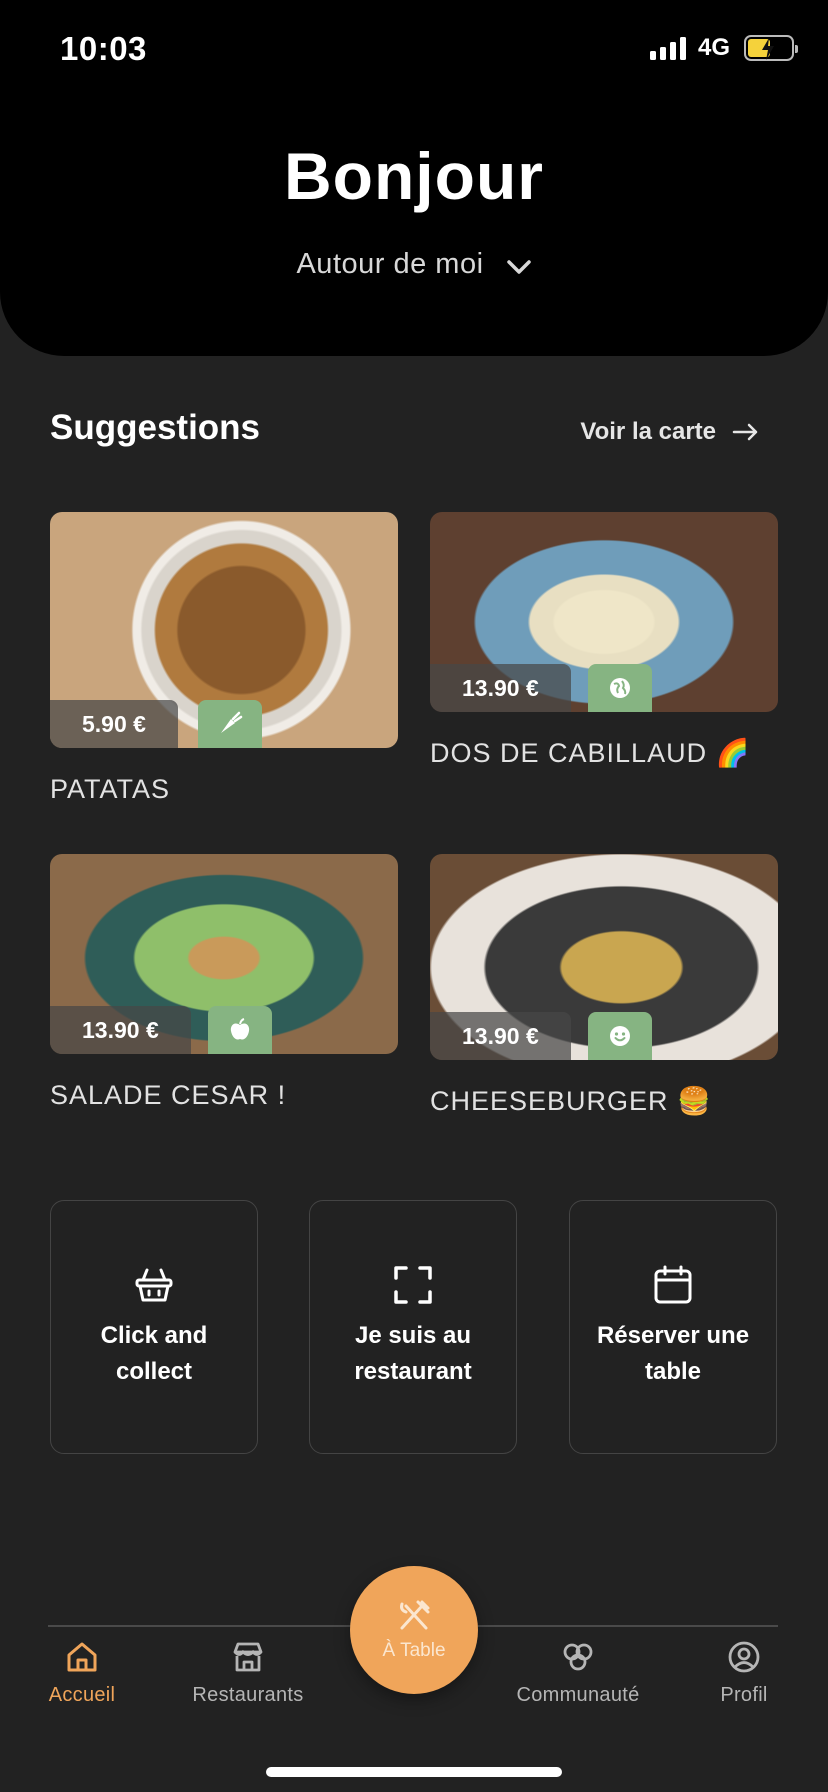 Image resolution: width=828 pixels, height=1792 pixels. I want to click on signal-icon, so click(667, 48).